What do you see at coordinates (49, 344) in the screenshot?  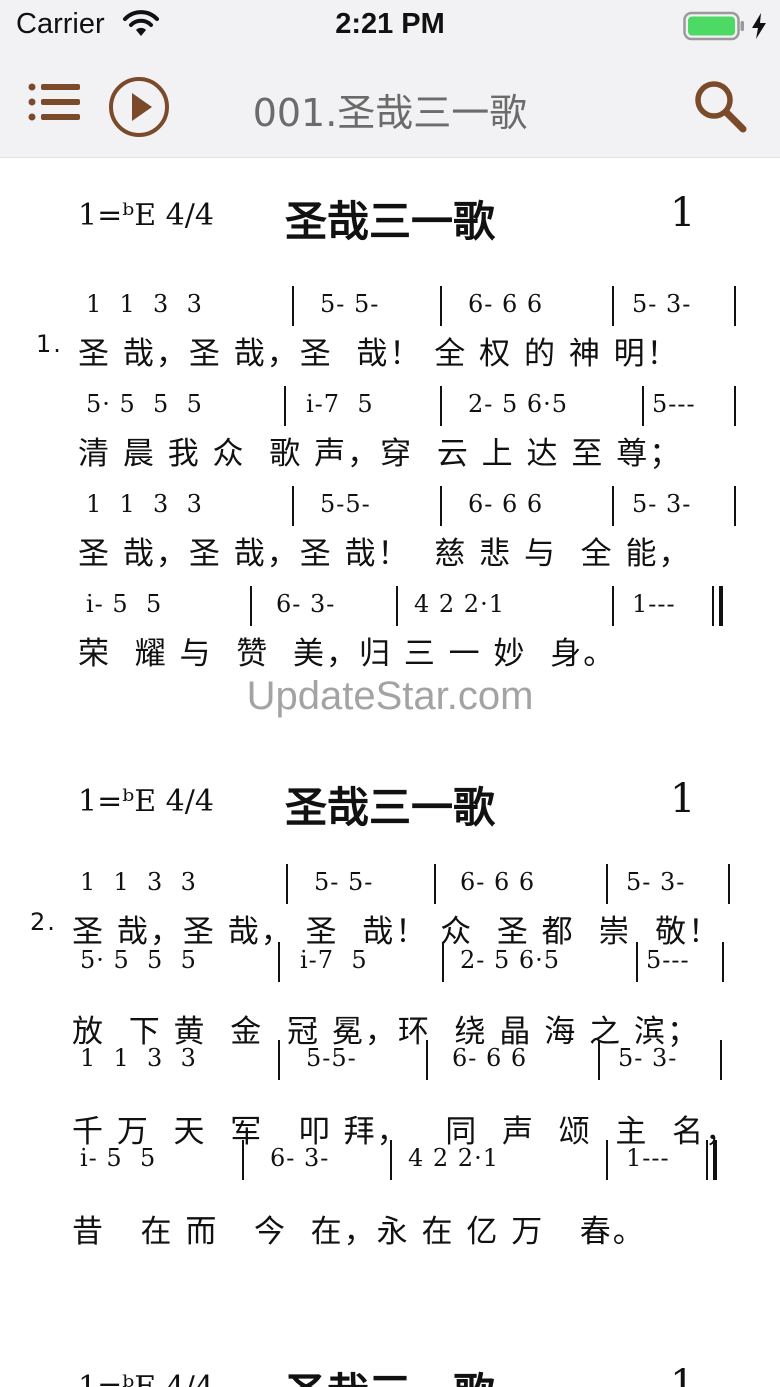 I see `verse-number: 1.` at bounding box center [49, 344].